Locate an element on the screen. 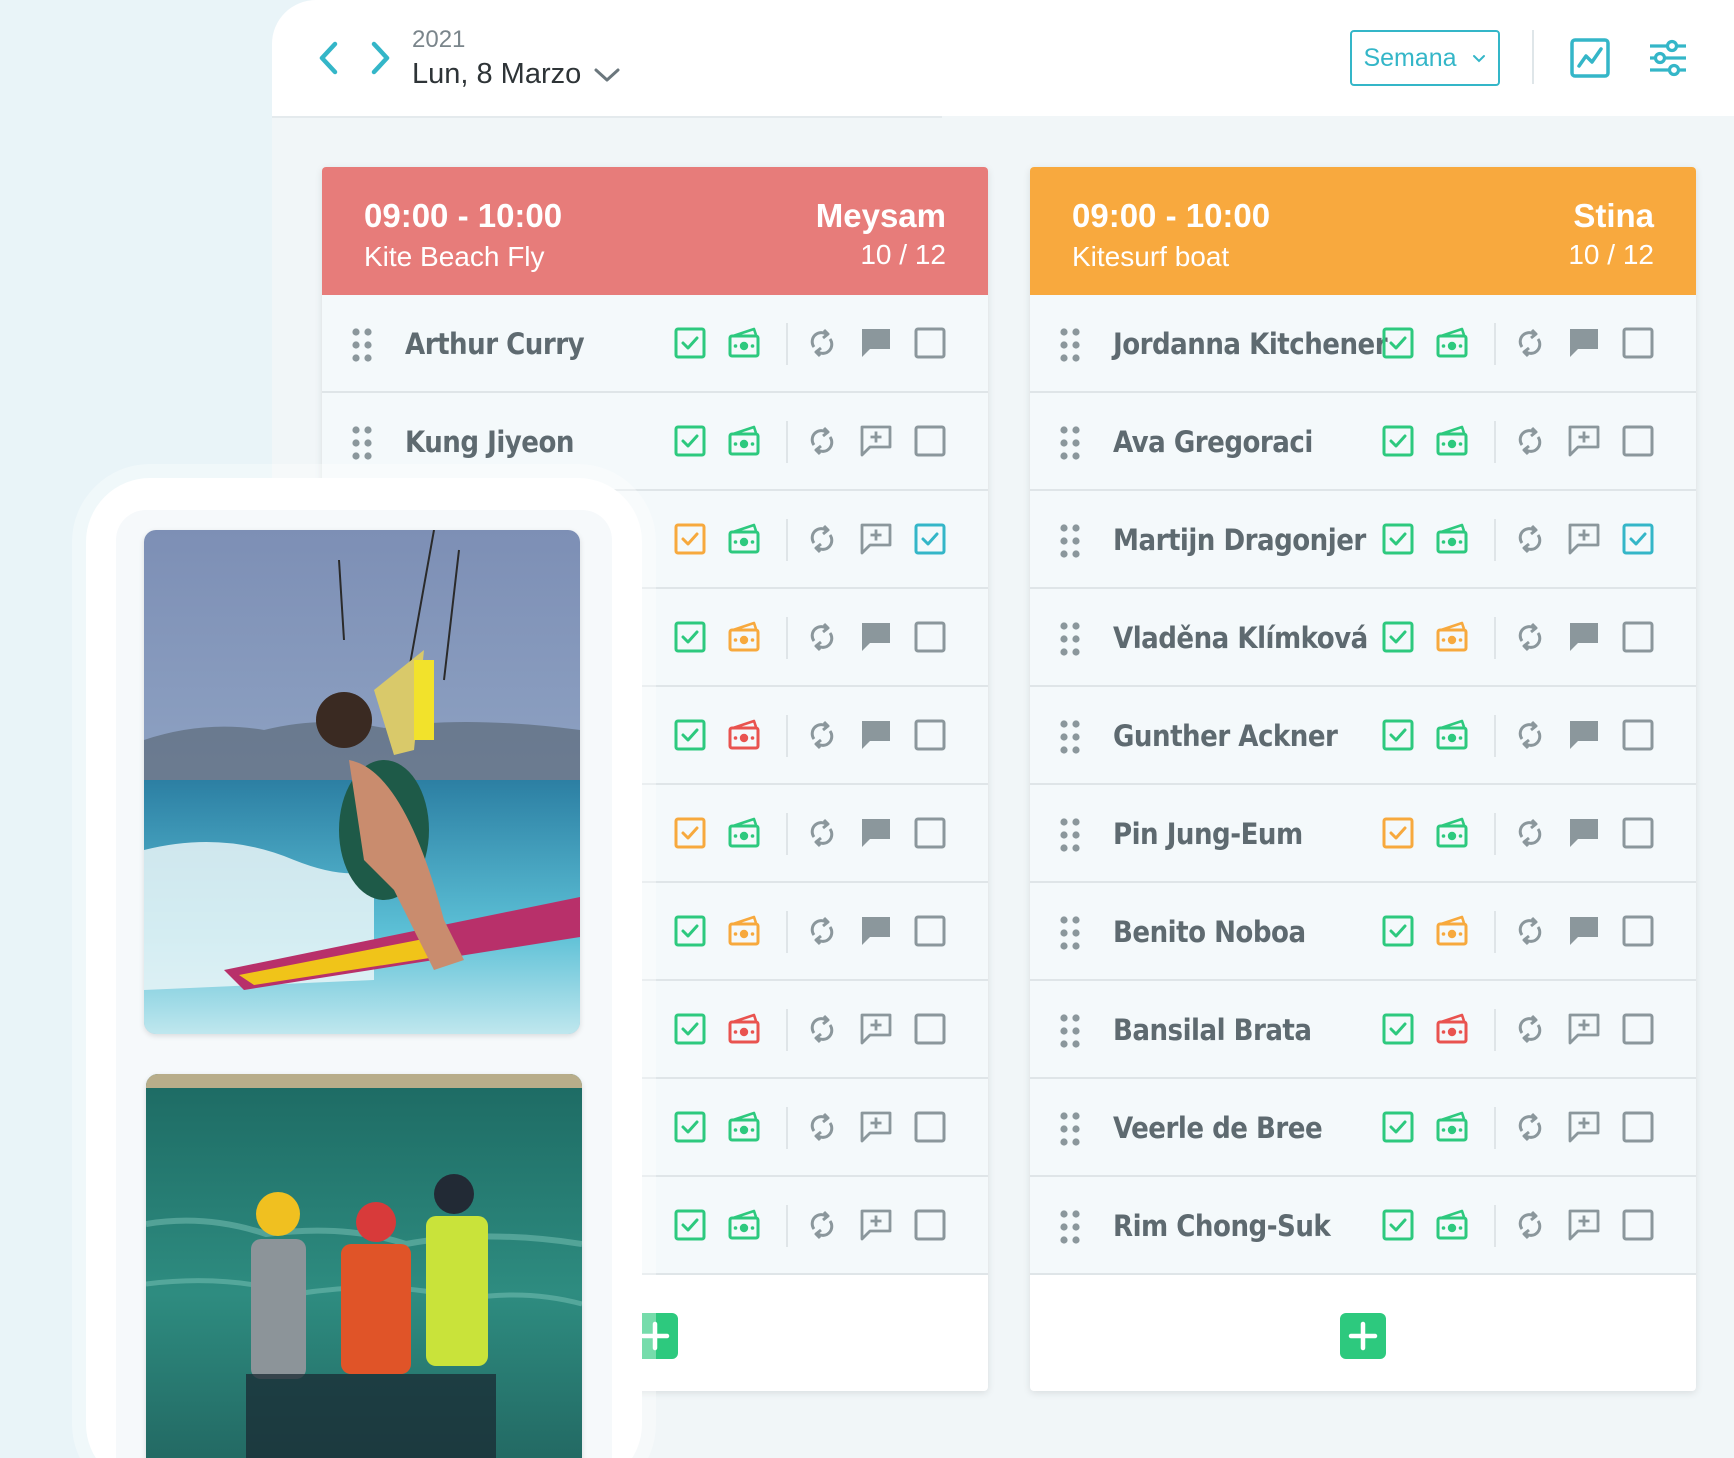 Image resolution: width=1734 pixels, height=1458 pixels. student-row: Benito Noboa is located at coordinates (1363, 932).